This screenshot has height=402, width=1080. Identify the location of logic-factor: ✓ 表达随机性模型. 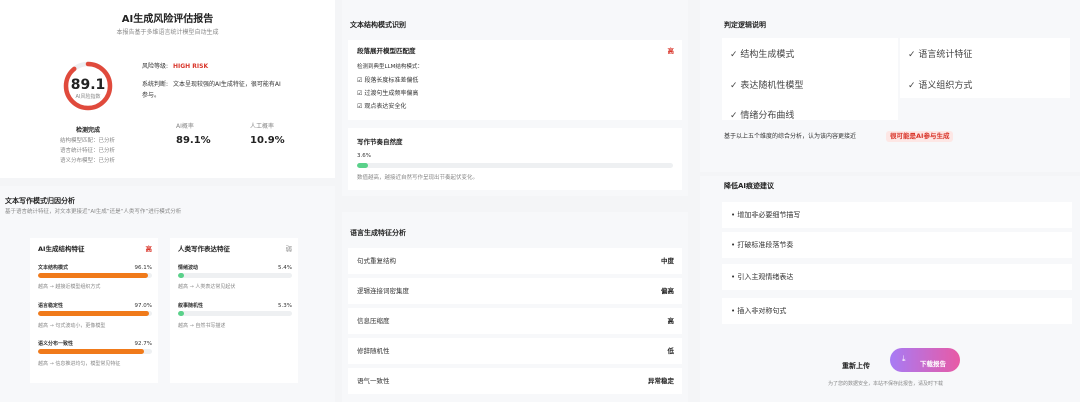
(767, 86).